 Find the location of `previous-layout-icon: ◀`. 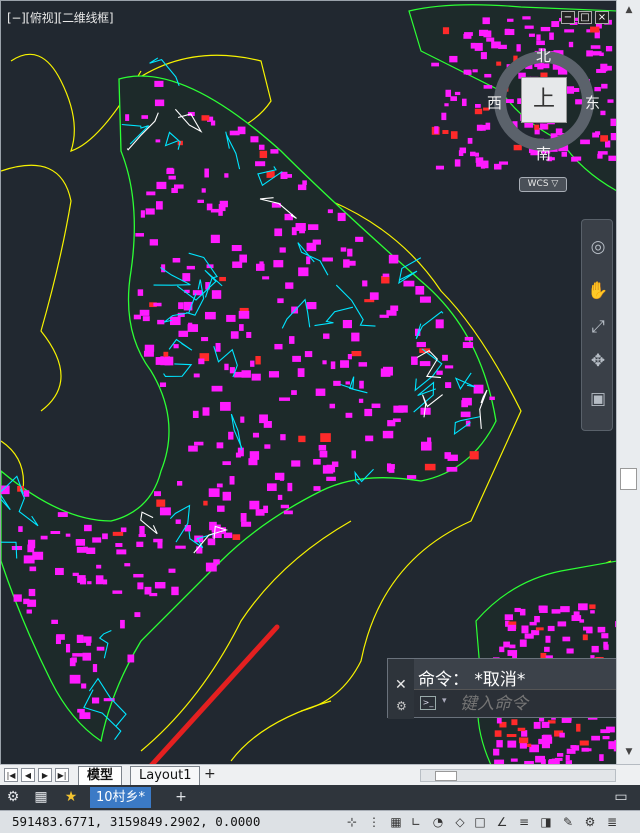

previous-layout-icon: ◀ is located at coordinates (28, 775).